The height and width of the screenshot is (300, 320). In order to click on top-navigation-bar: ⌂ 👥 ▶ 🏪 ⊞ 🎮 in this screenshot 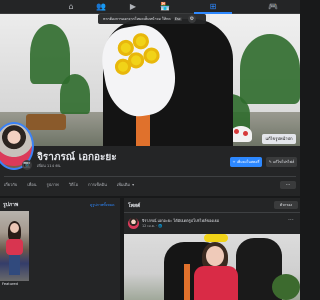, I will do `click(150, 7)`.